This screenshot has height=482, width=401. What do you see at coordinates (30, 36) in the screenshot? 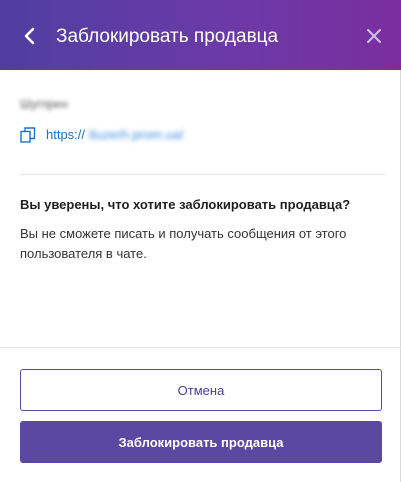
I see `chevron-left-icon` at bounding box center [30, 36].